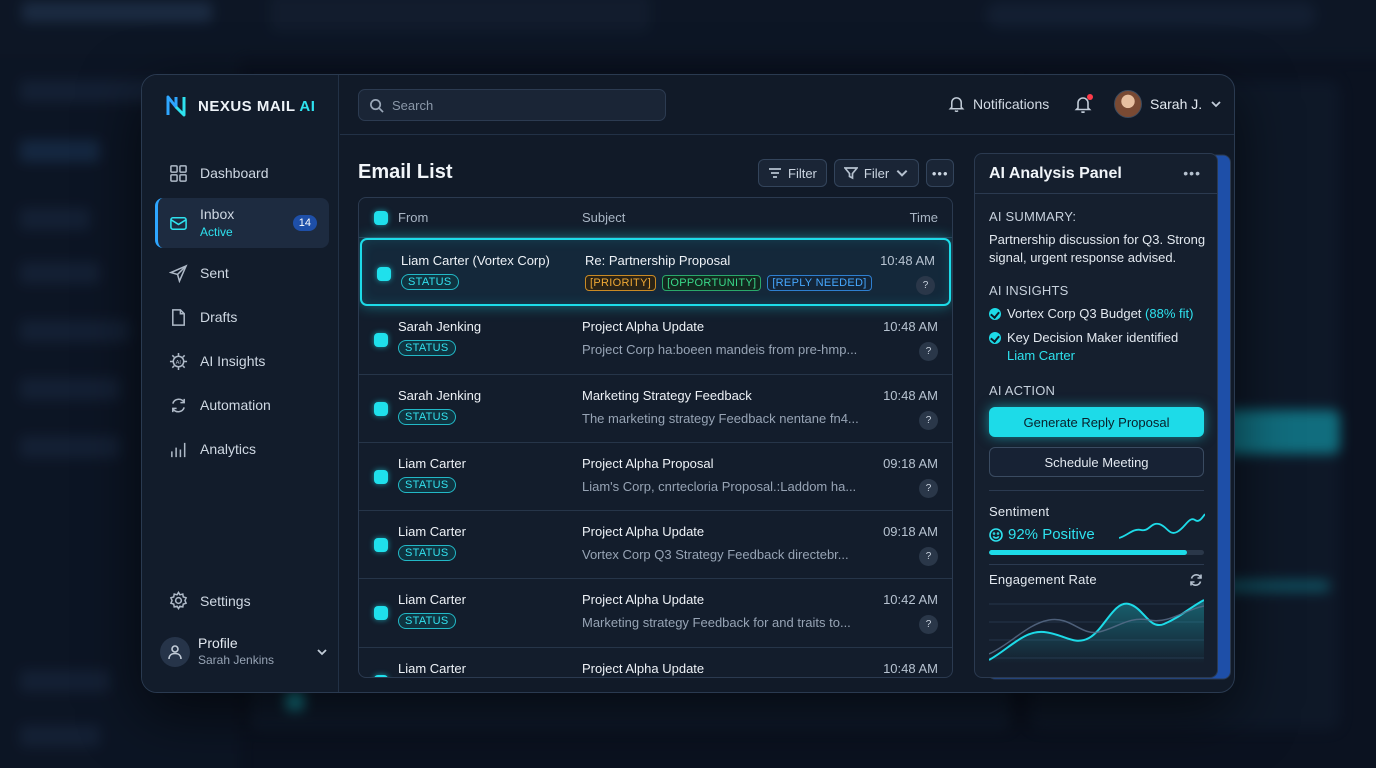  I want to click on settings-label: Settings, so click(225, 600).